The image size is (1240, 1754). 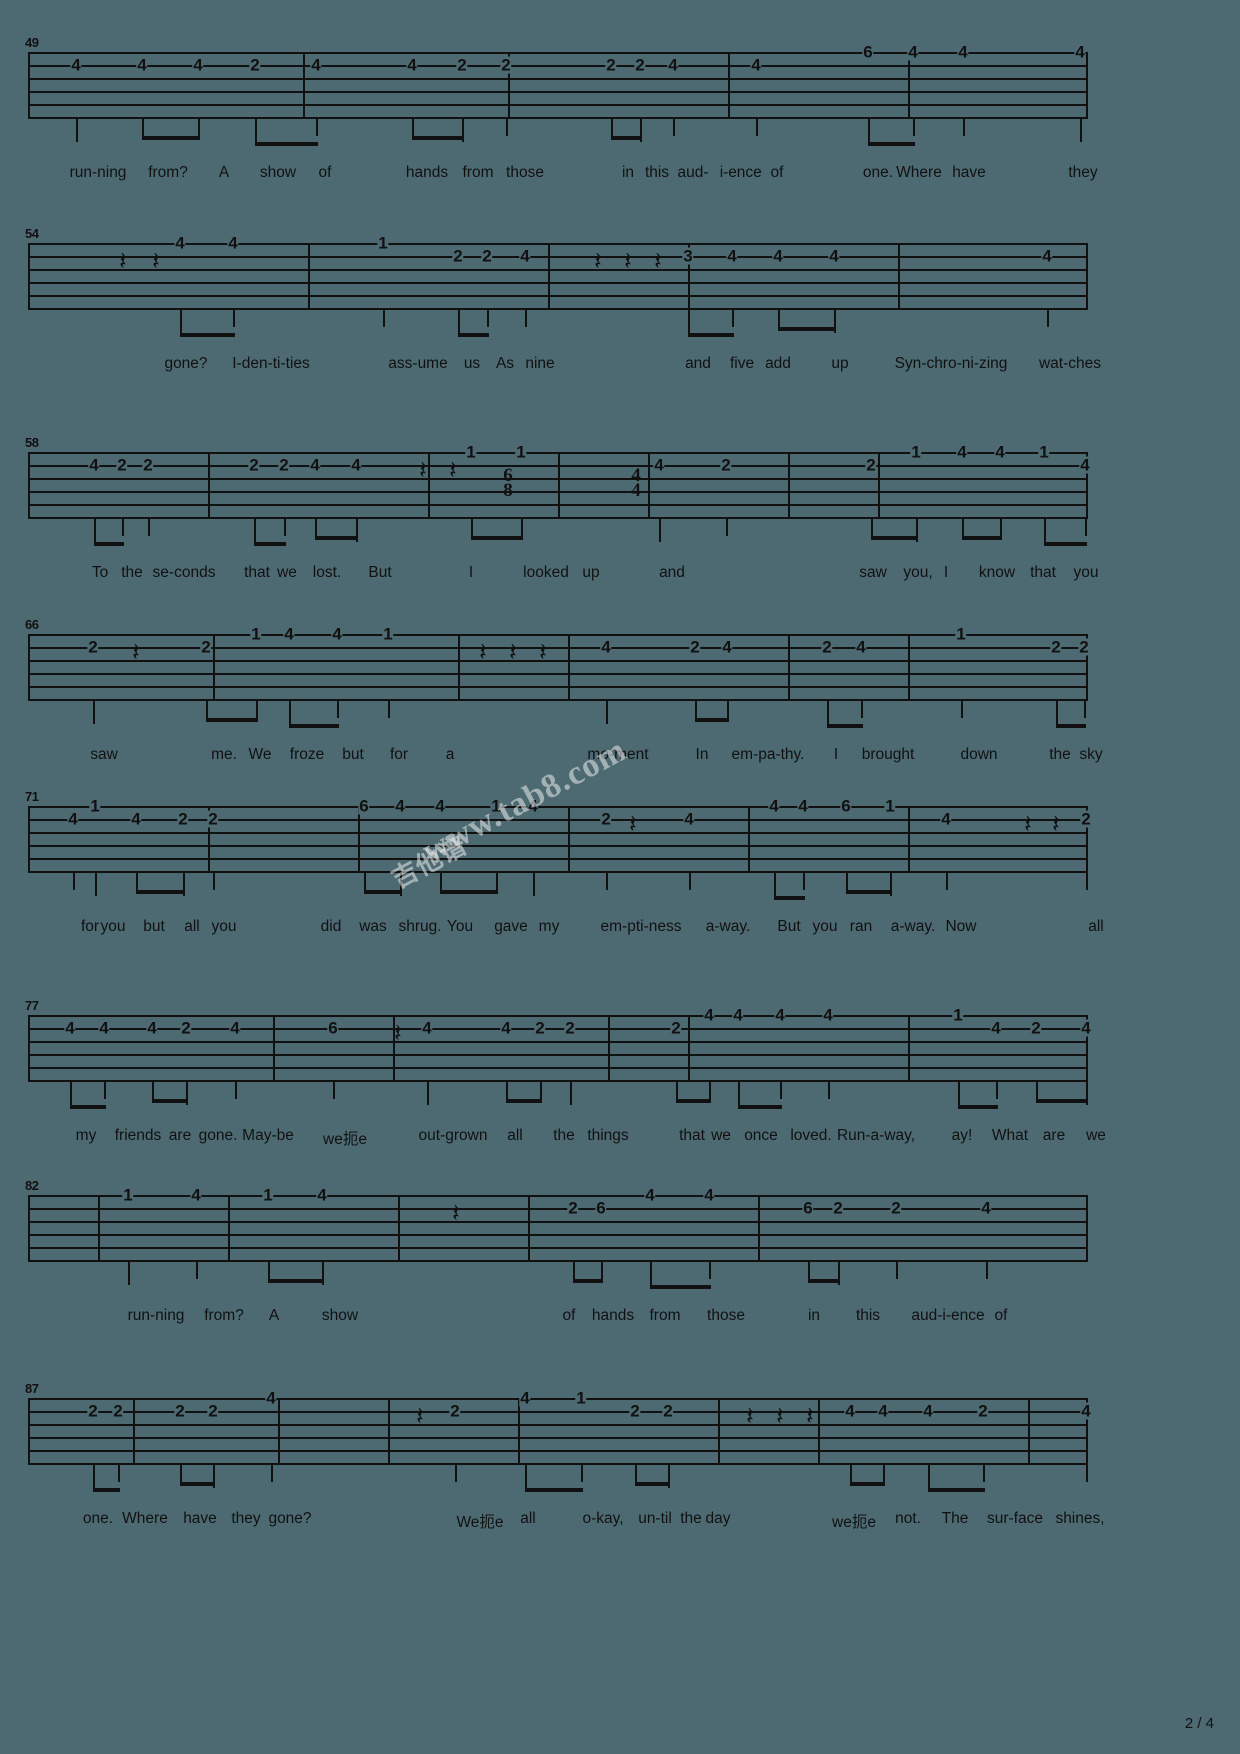 I want to click on lyric-syllable: saw, so click(x=104, y=754).